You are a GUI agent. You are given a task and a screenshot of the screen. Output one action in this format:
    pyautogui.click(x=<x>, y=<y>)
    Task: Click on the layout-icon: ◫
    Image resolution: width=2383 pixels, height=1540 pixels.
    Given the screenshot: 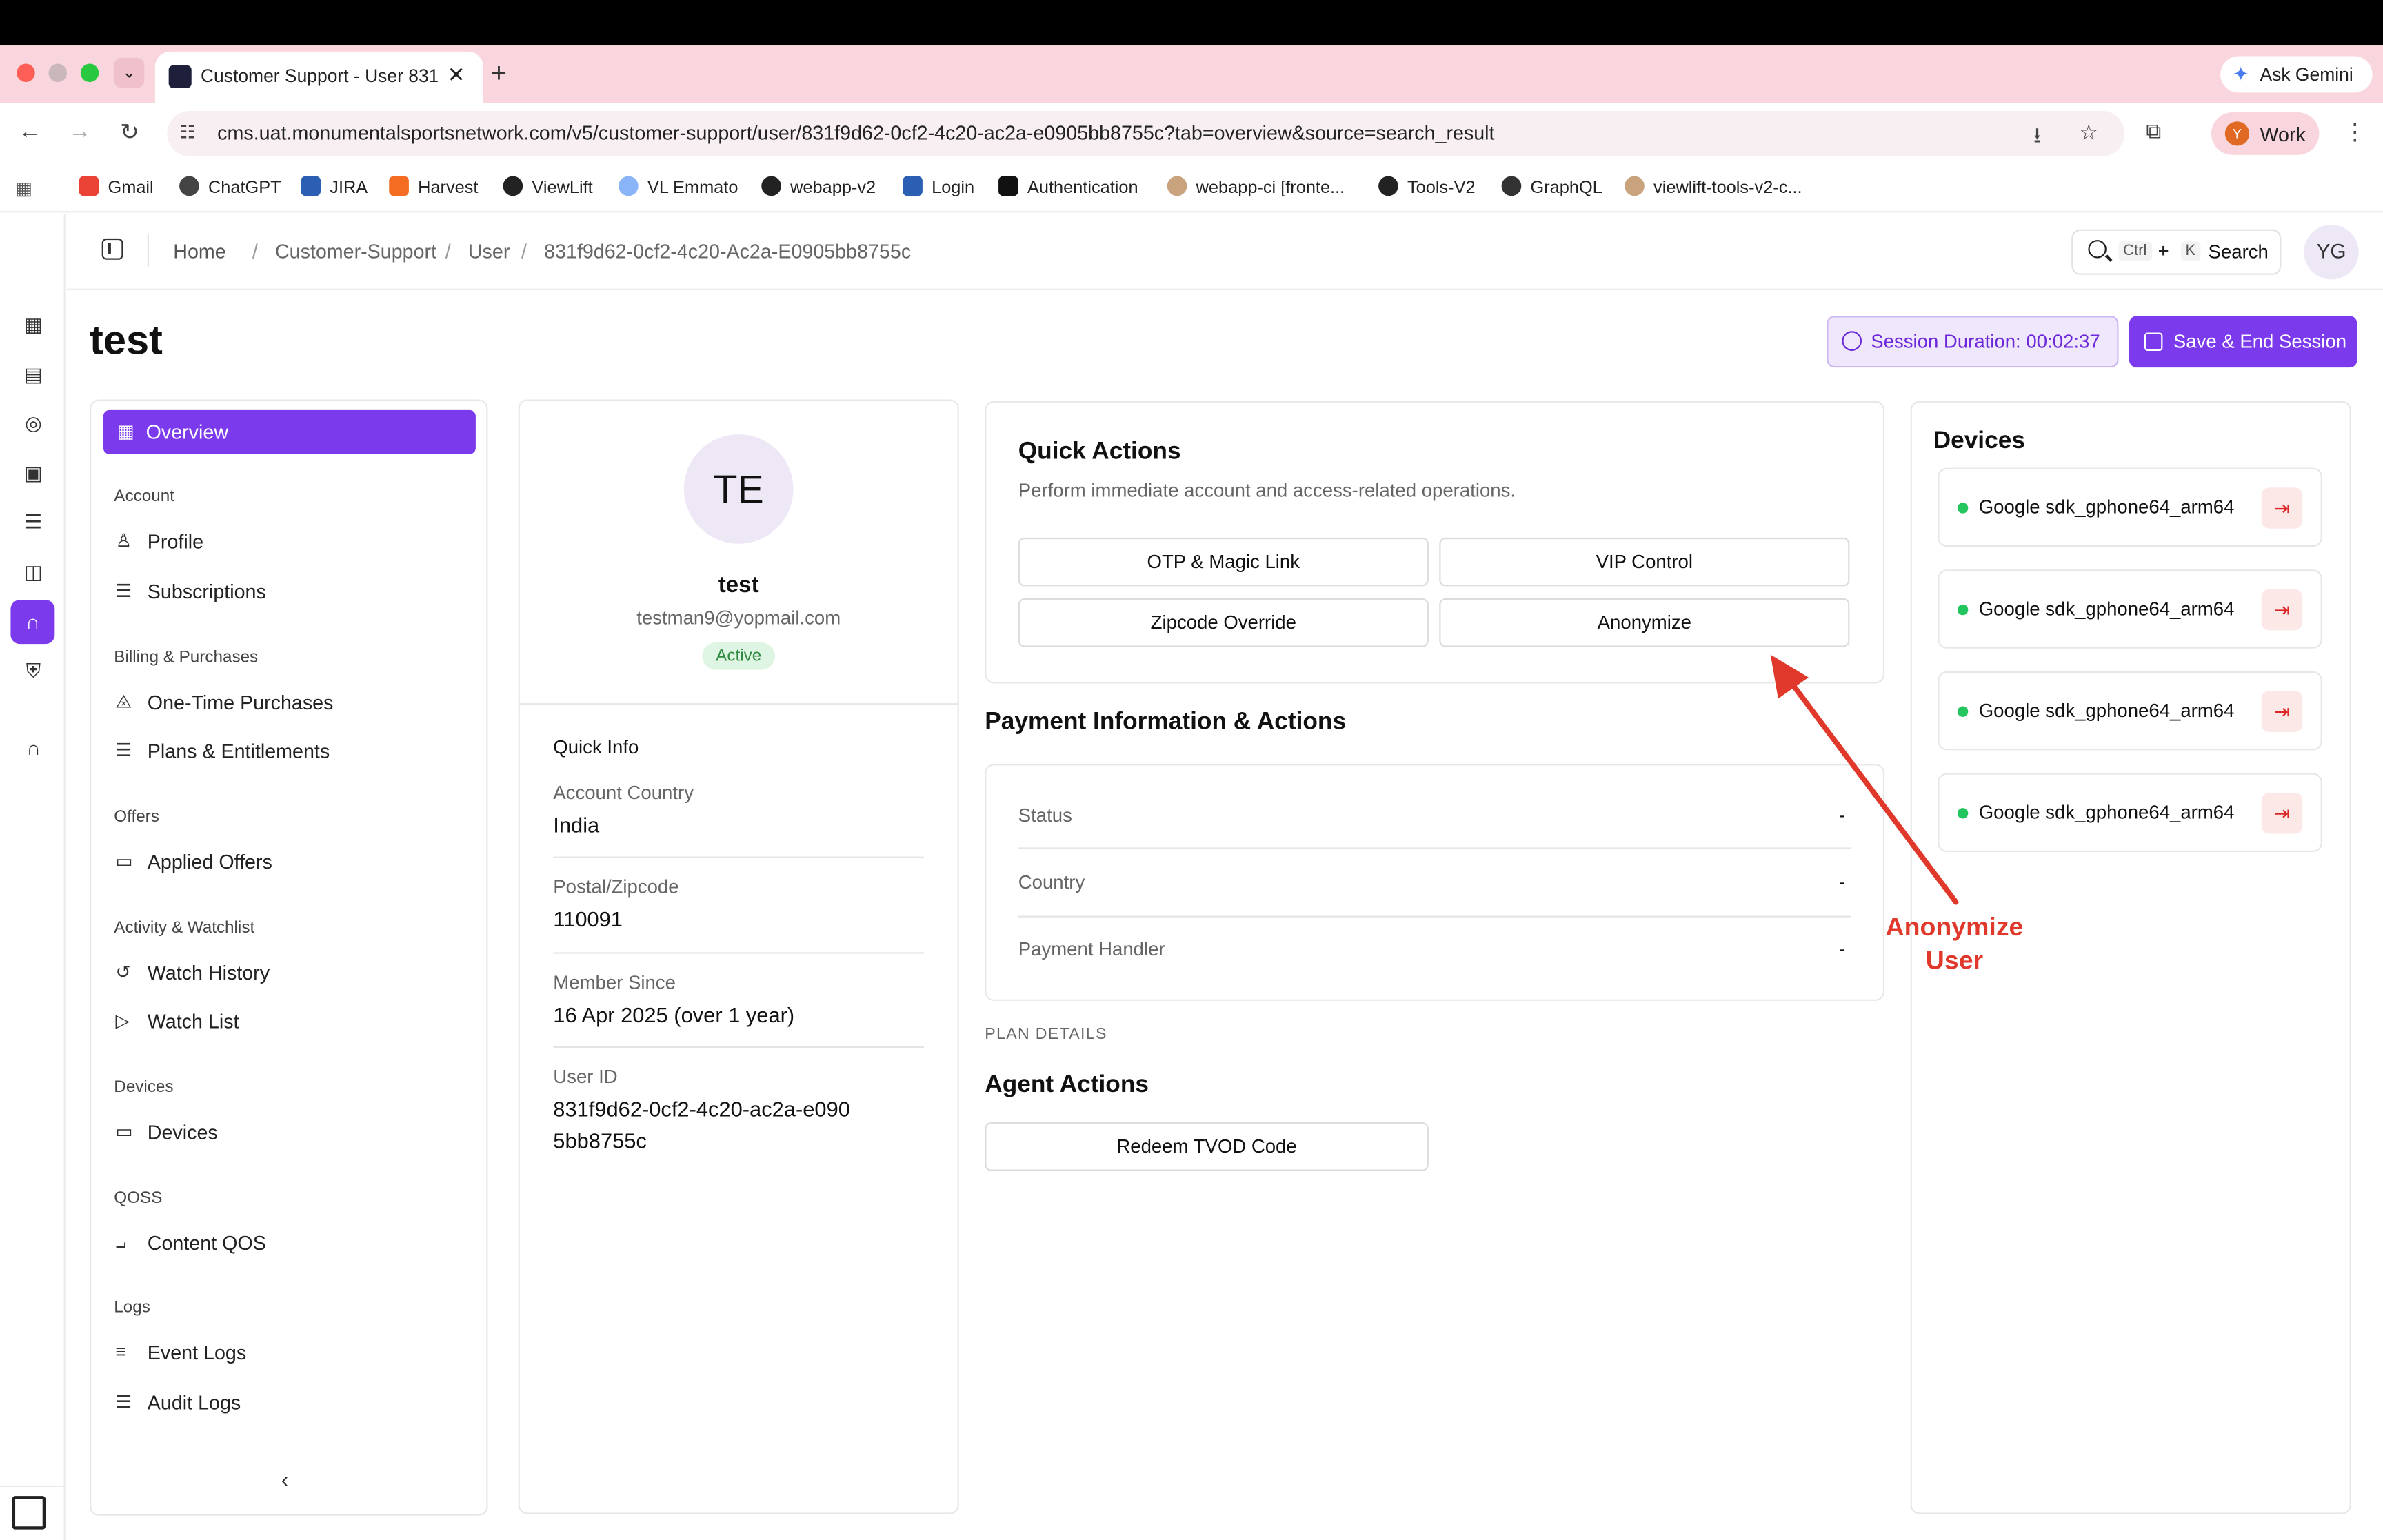 What is the action you would take?
    pyautogui.click(x=33, y=573)
    